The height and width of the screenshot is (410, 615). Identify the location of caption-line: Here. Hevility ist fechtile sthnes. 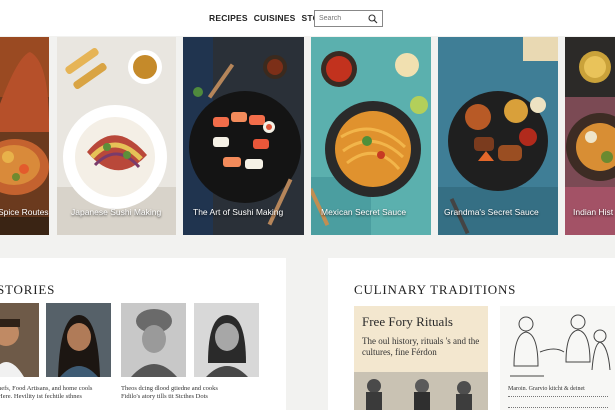
(41, 396).